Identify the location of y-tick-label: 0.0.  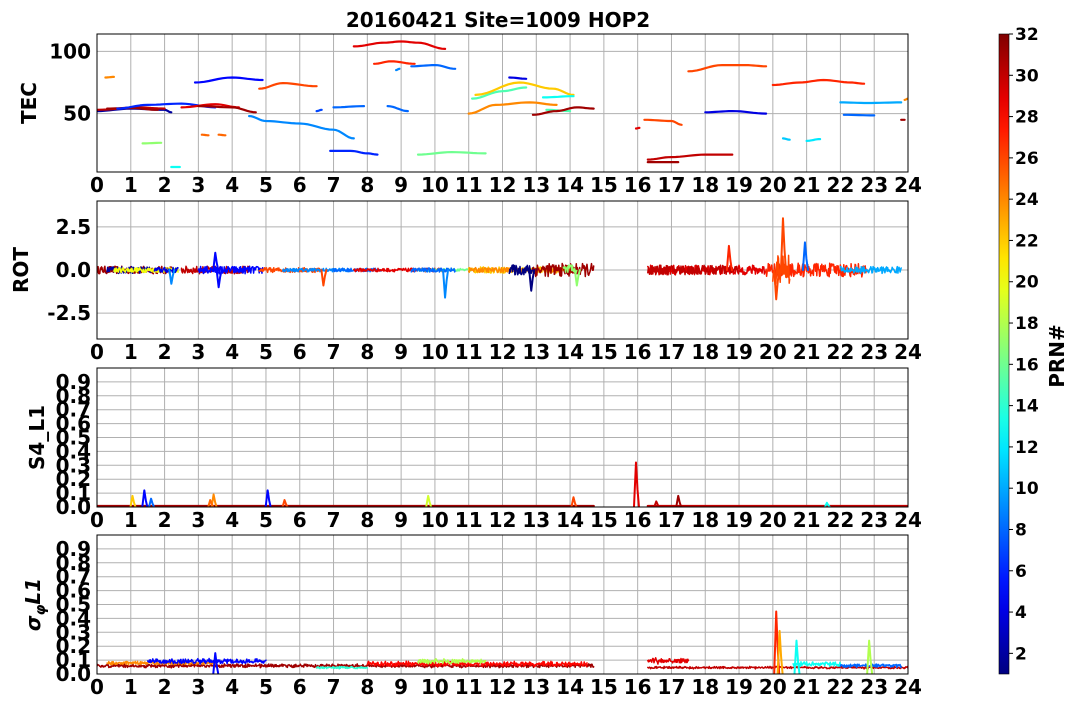
(73, 270).